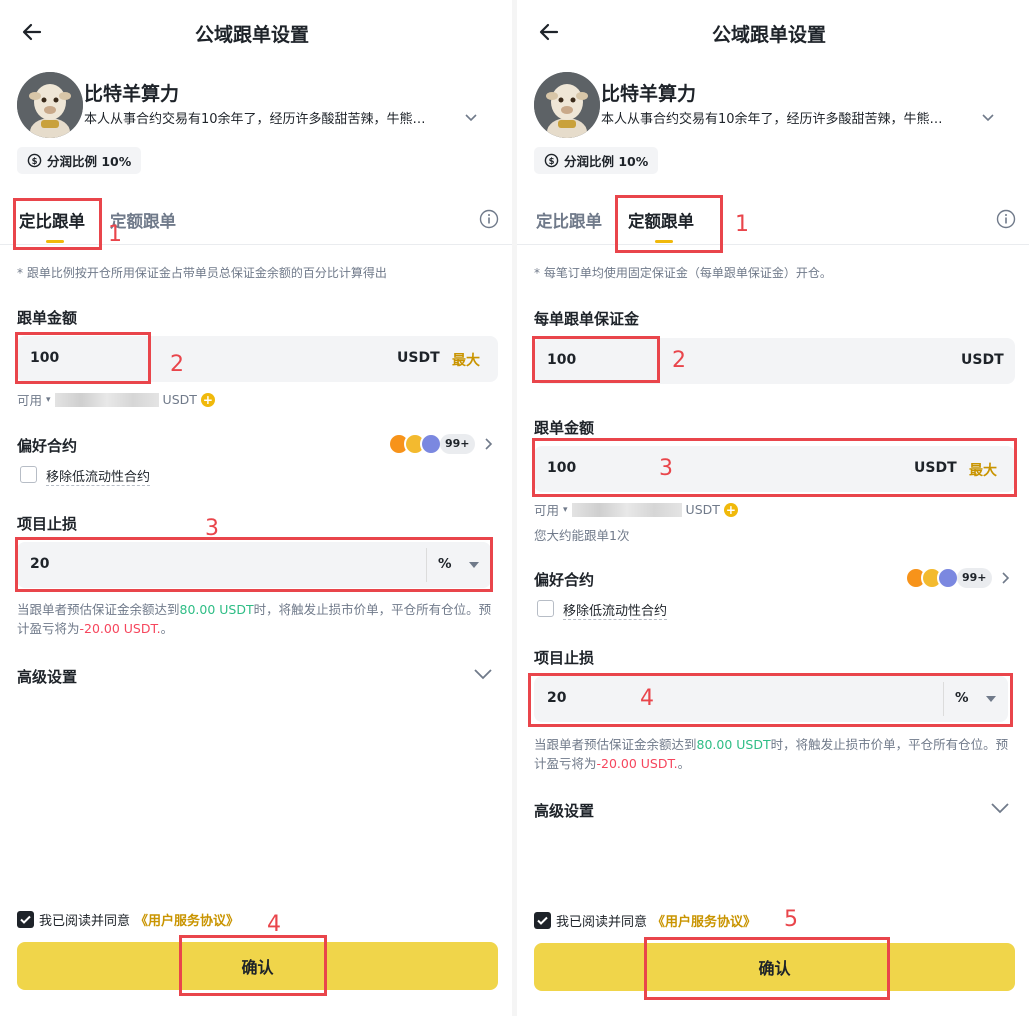 Image resolution: width=1029 pixels, height=1016 pixels. Describe the element at coordinates (637, 763) in the screenshot. I see `warn-pnl: -20.00 USDT.` at that location.